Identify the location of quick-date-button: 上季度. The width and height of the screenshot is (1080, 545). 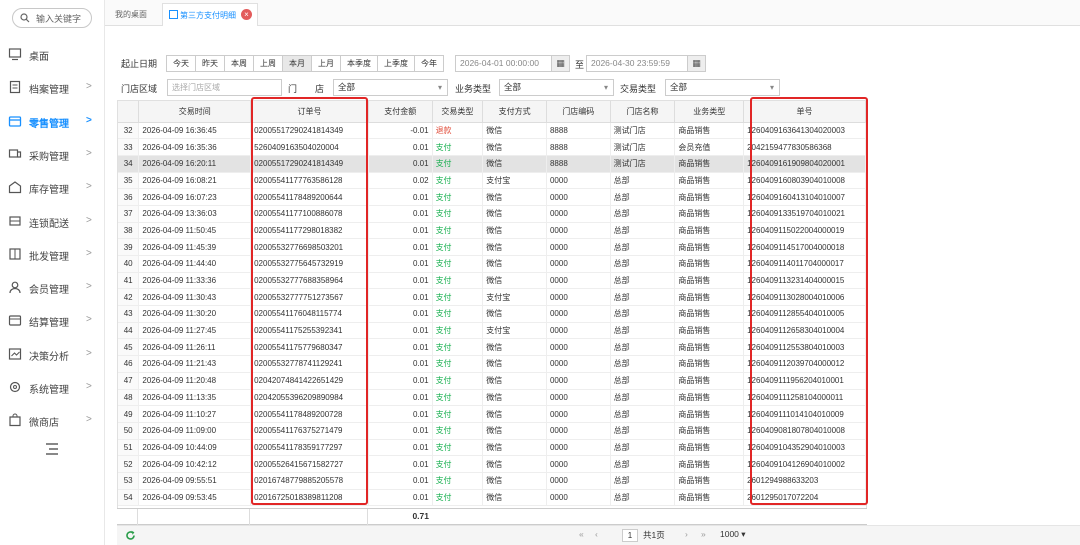
(396, 63).